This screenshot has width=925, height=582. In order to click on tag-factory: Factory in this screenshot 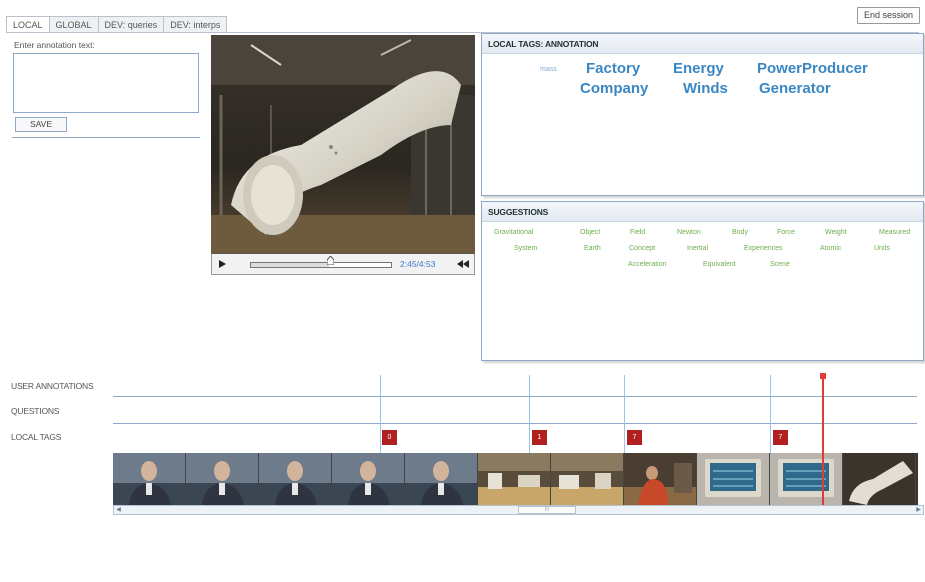, I will do `click(613, 68)`.